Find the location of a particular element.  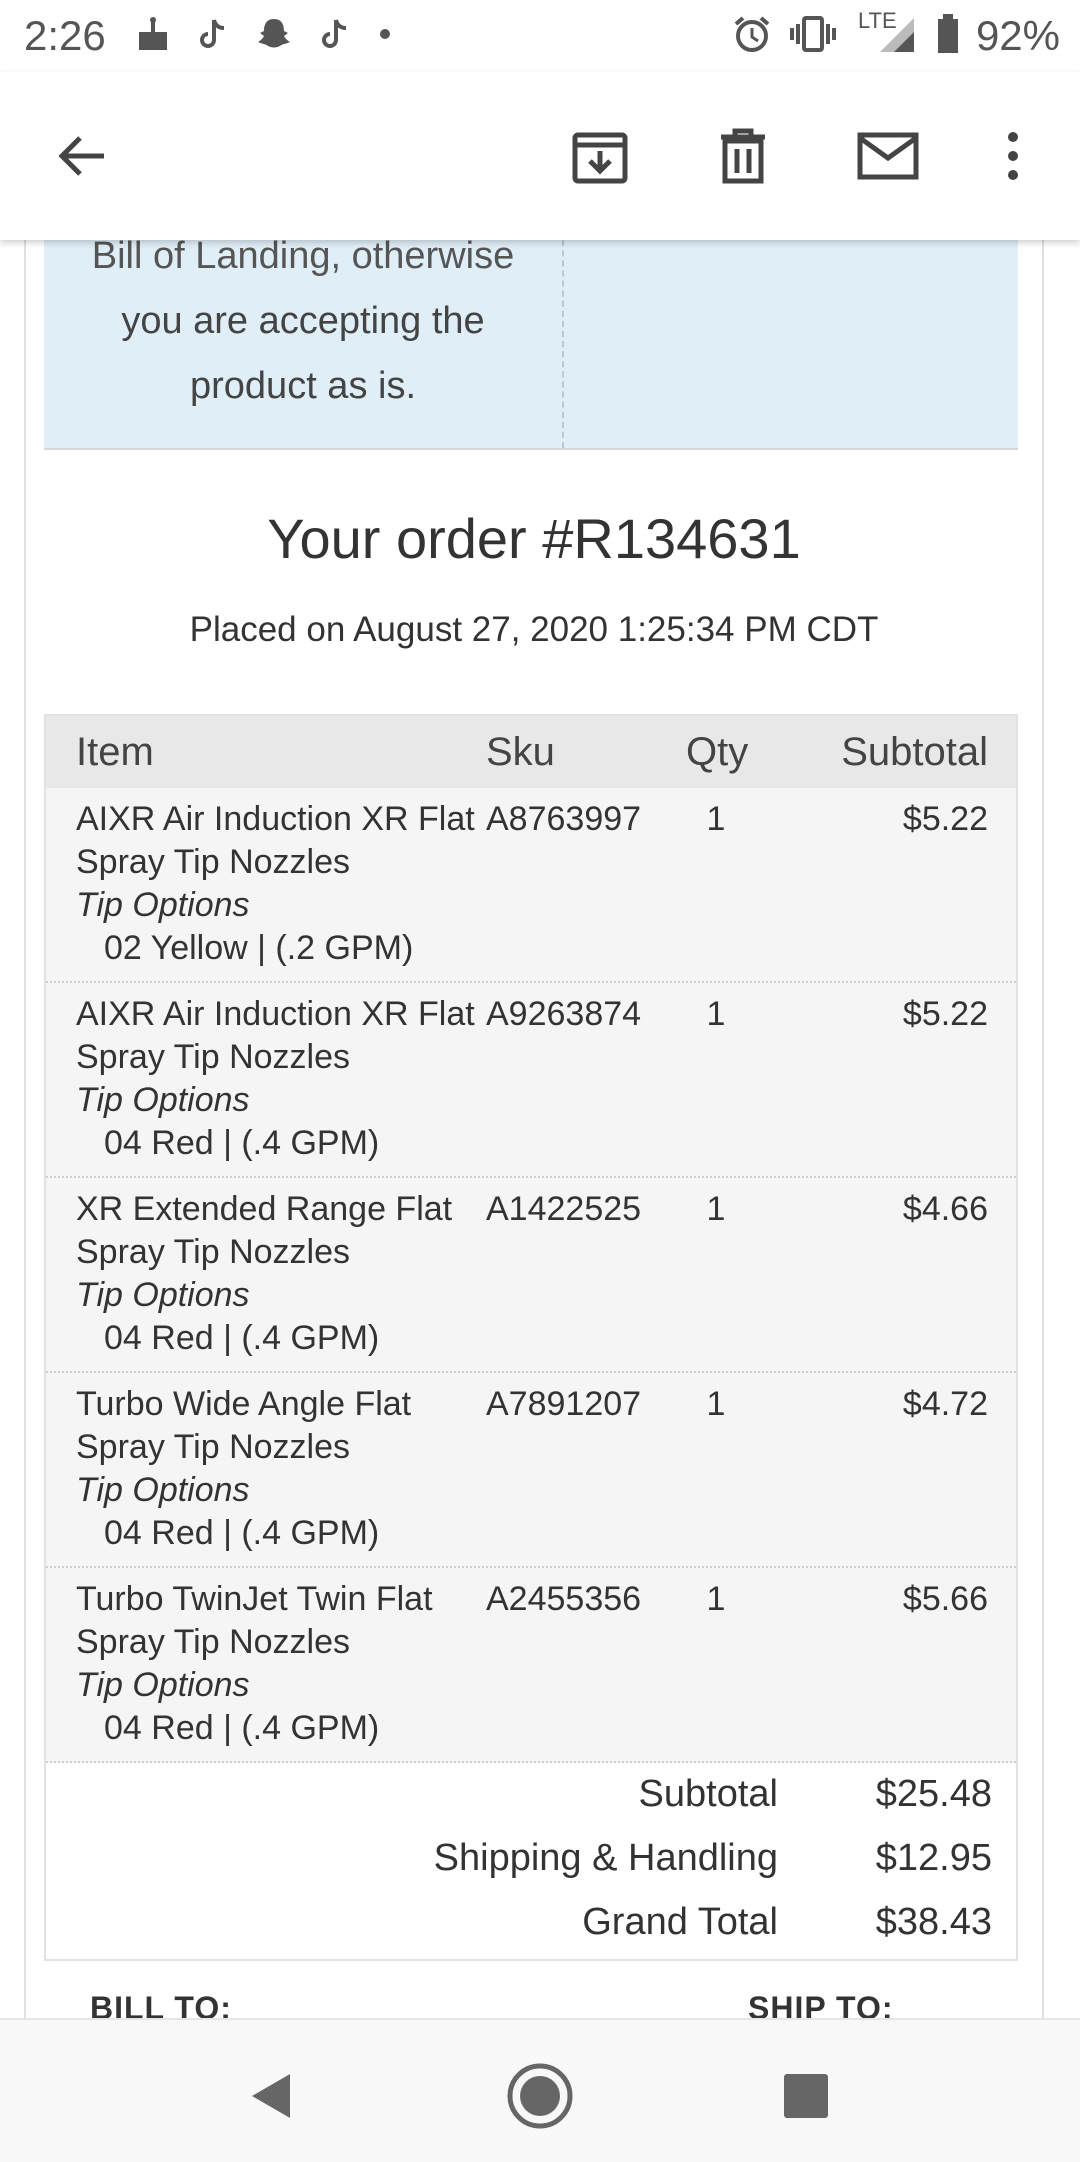

system-icons: LTE 92% is located at coordinates (896, 34).